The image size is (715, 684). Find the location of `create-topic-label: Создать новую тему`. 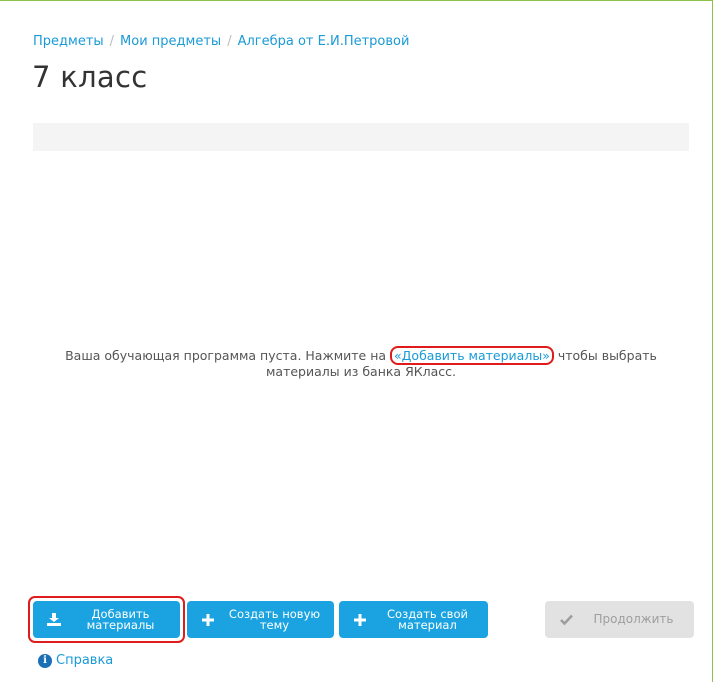

create-topic-label: Создать новую тему is located at coordinates (274, 619).